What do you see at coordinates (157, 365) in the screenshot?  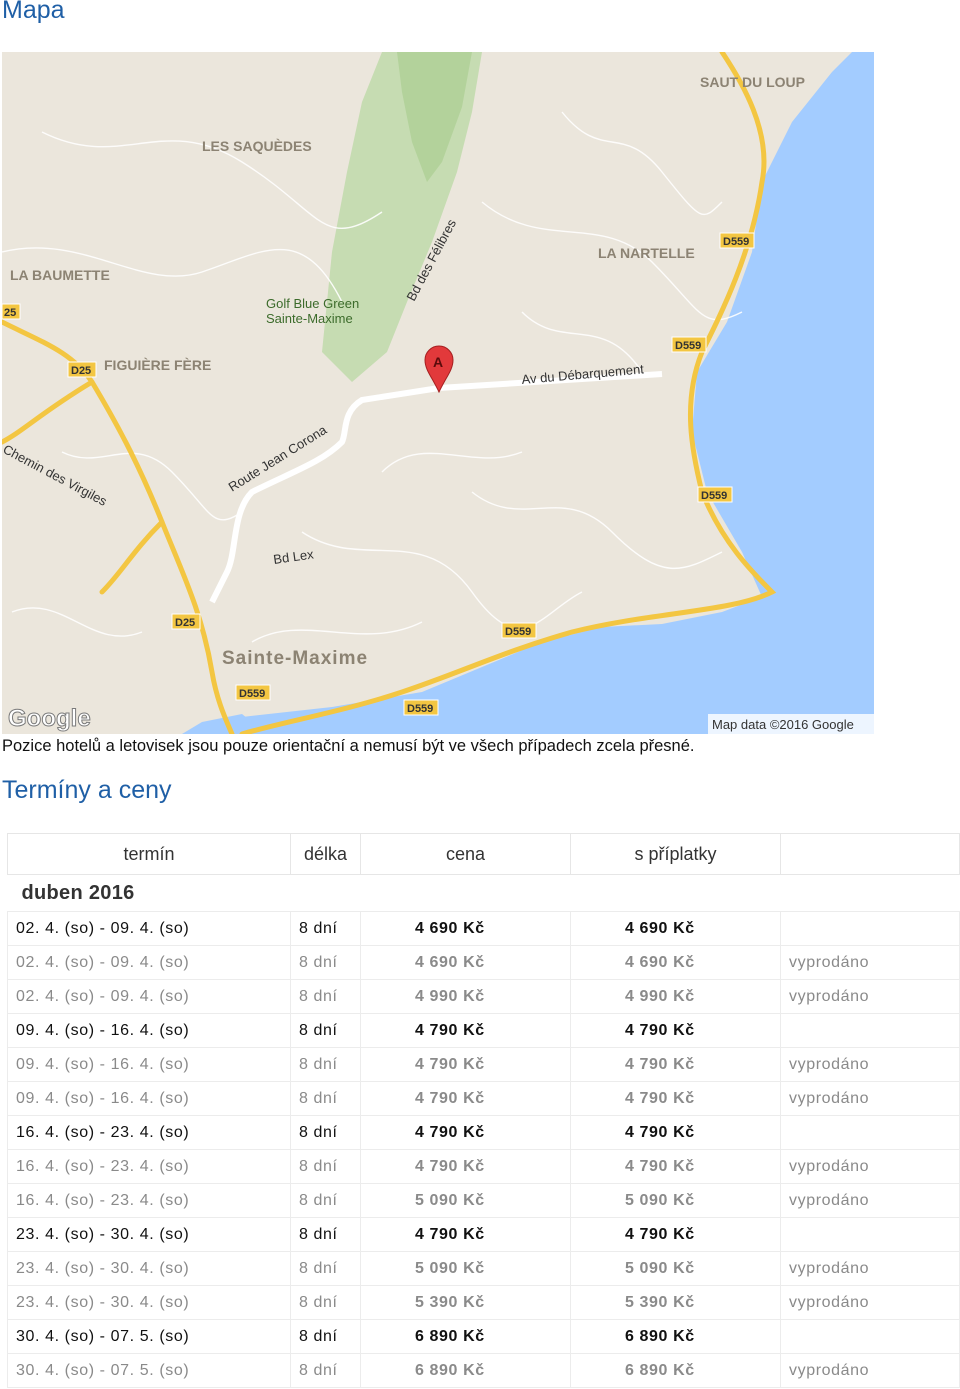 I see `svg-text: FIGUIÈRE FÈRE` at bounding box center [157, 365].